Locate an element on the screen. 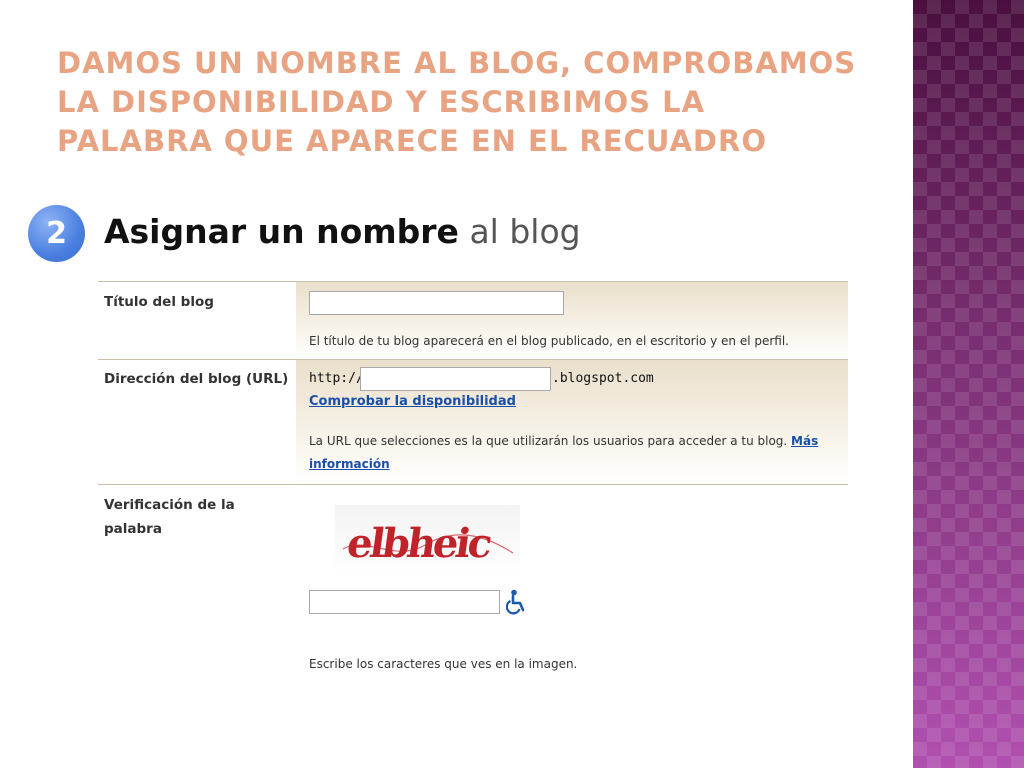 The width and height of the screenshot is (1024, 768). captcha-text: elbheic is located at coordinates (419, 543).